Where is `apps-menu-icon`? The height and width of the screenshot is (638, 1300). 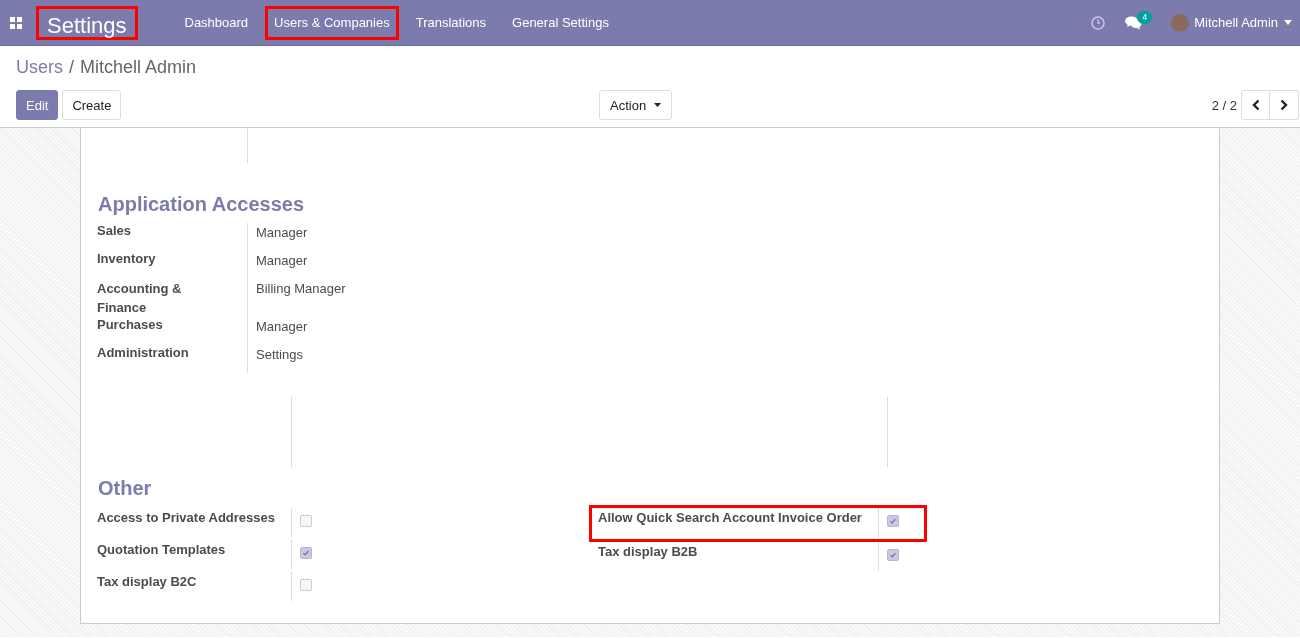 apps-menu-icon is located at coordinates (16, 22).